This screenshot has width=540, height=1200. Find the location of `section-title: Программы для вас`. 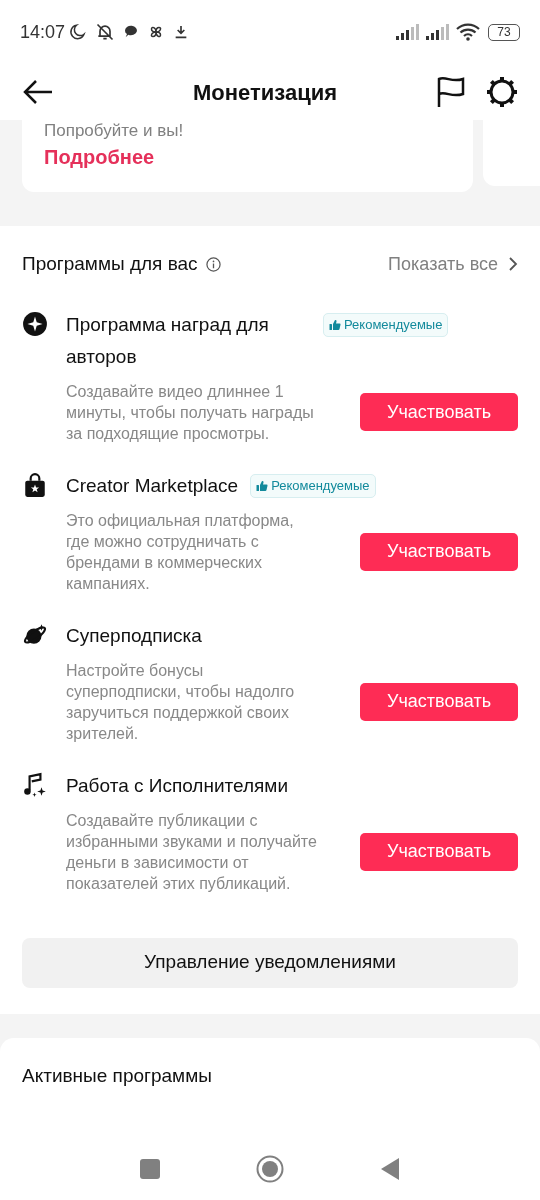

section-title: Программы для вас is located at coordinates (110, 264).